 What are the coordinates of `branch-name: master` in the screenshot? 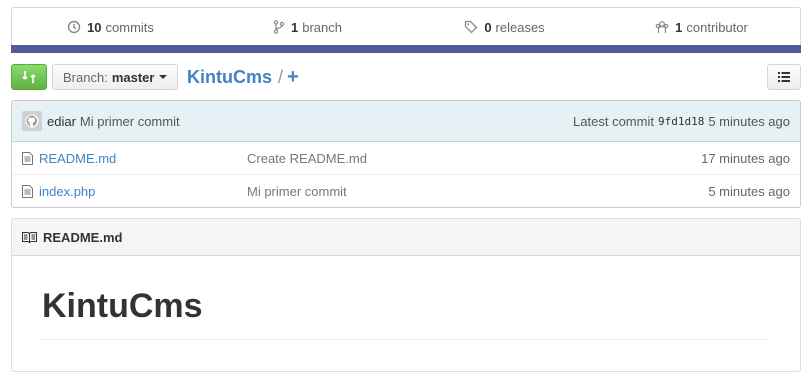 It's located at (133, 77).